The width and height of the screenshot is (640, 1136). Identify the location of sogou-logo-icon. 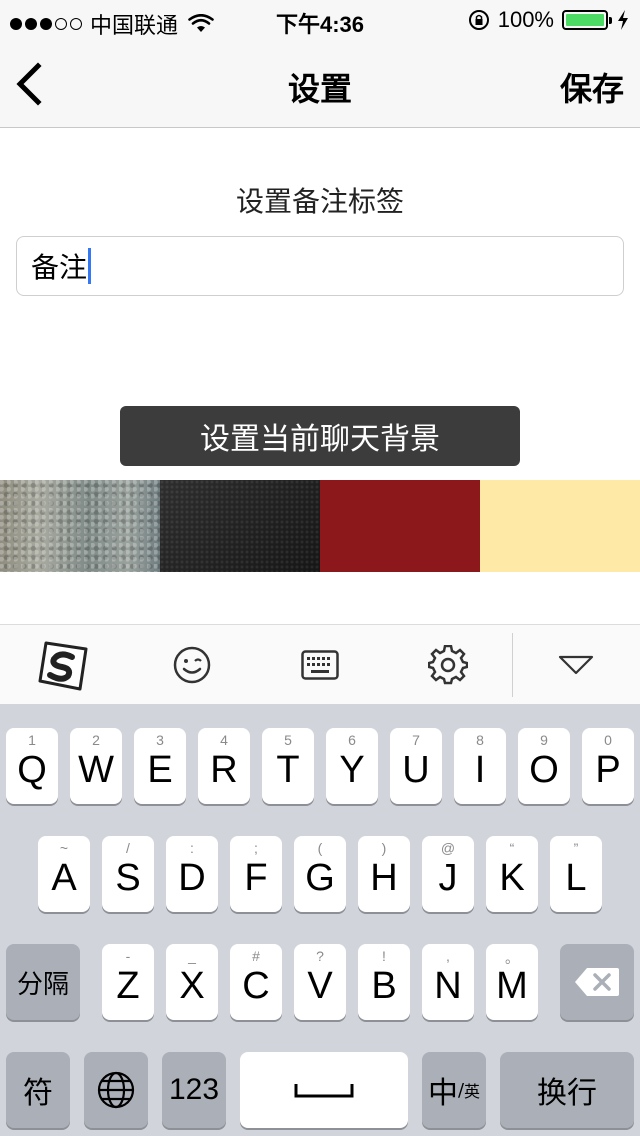
(64, 665).